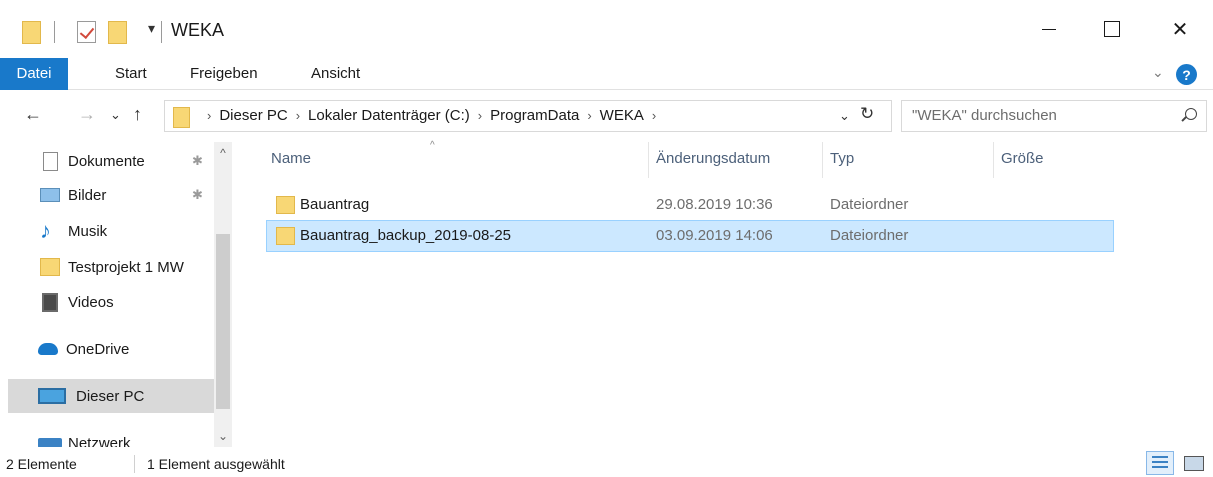 Image resolution: width=1213 pixels, height=477 pixels. I want to click on document-icon, so click(50, 161).